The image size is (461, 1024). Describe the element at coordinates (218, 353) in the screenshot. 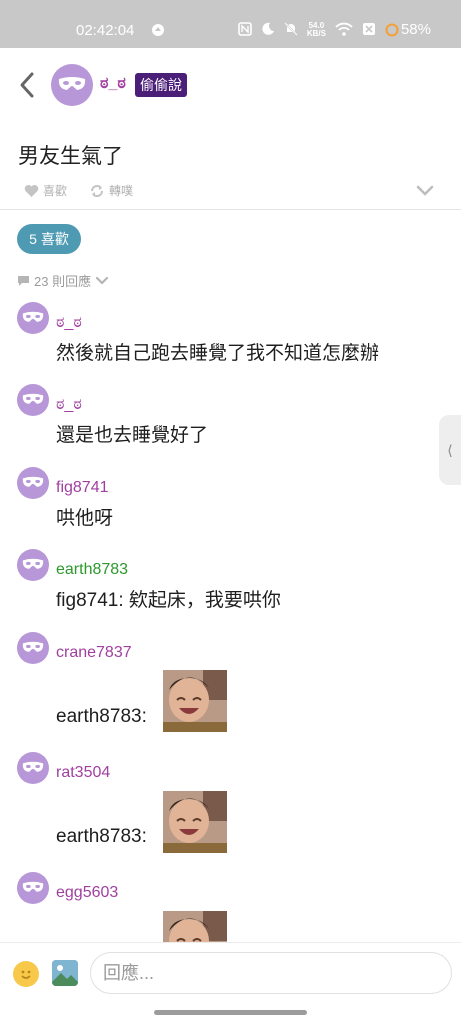

I see `comment-text: 然後就自己跑去睡覺了我不知道怎麼辦` at that location.